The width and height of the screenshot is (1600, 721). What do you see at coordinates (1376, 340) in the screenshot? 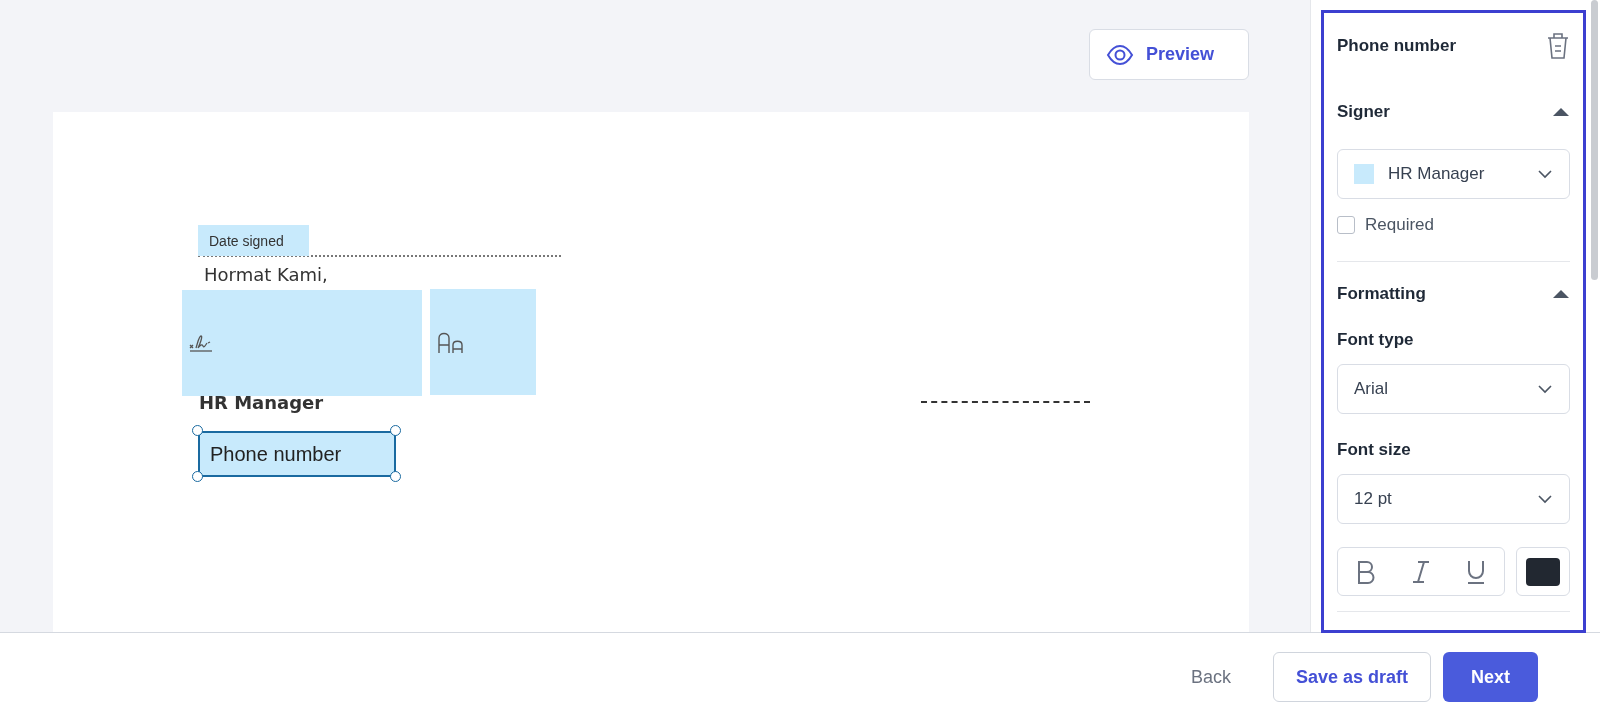
I see `field-label: Font type` at bounding box center [1376, 340].